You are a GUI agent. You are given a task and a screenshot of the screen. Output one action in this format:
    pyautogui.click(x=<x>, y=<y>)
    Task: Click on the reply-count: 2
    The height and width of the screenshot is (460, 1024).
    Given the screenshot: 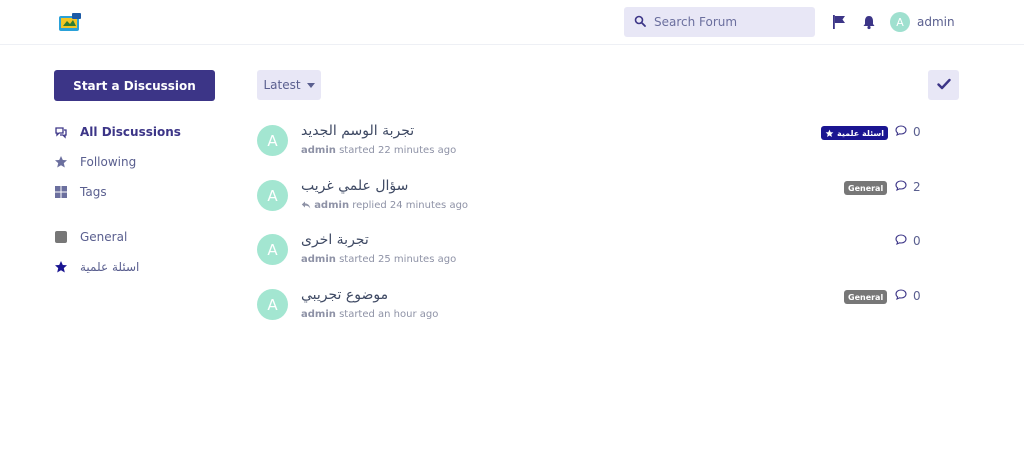 What is the action you would take?
    pyautogui.click(x=908, y=187)
    